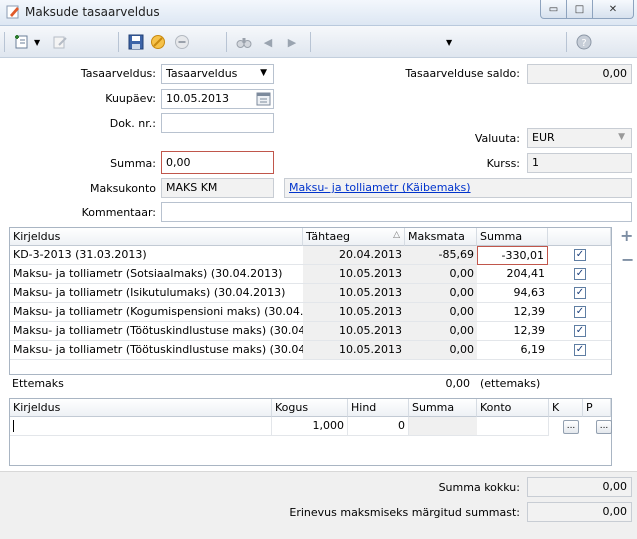  I want to click on ettemaks-value: 0,00, so click(415, 383).